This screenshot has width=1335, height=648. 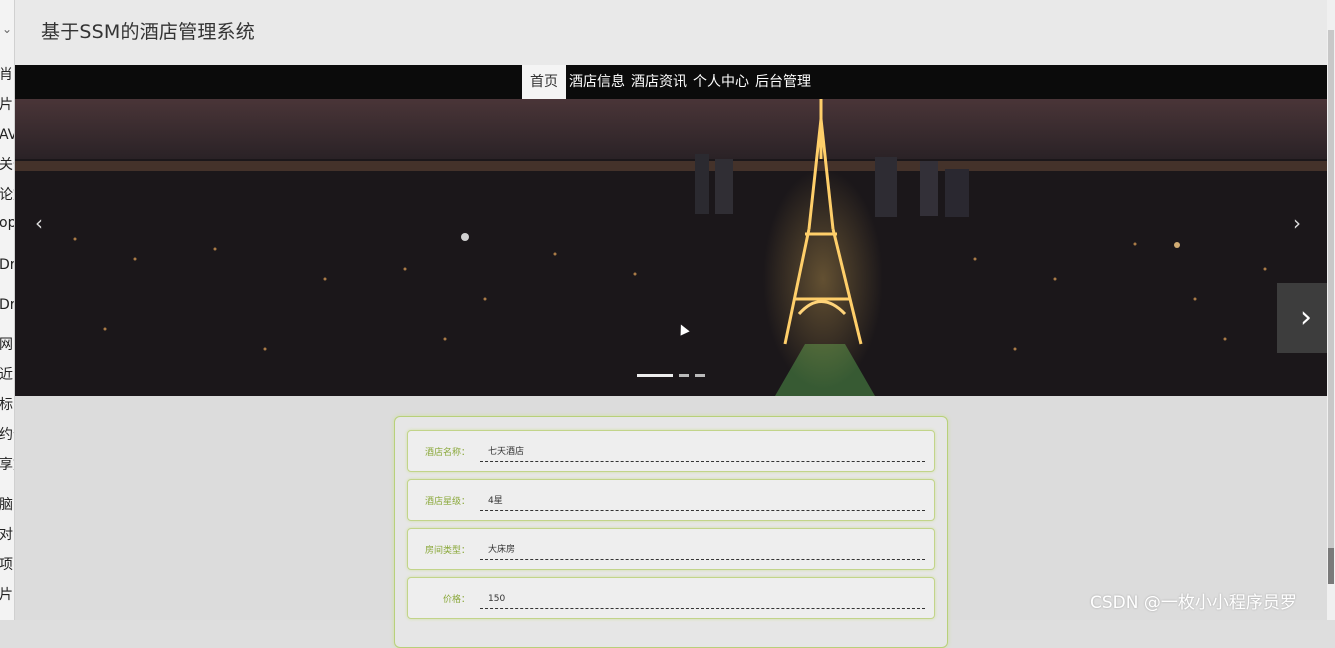 I want to click on sidebar-fragment: 对, so click(x=6, y=535).